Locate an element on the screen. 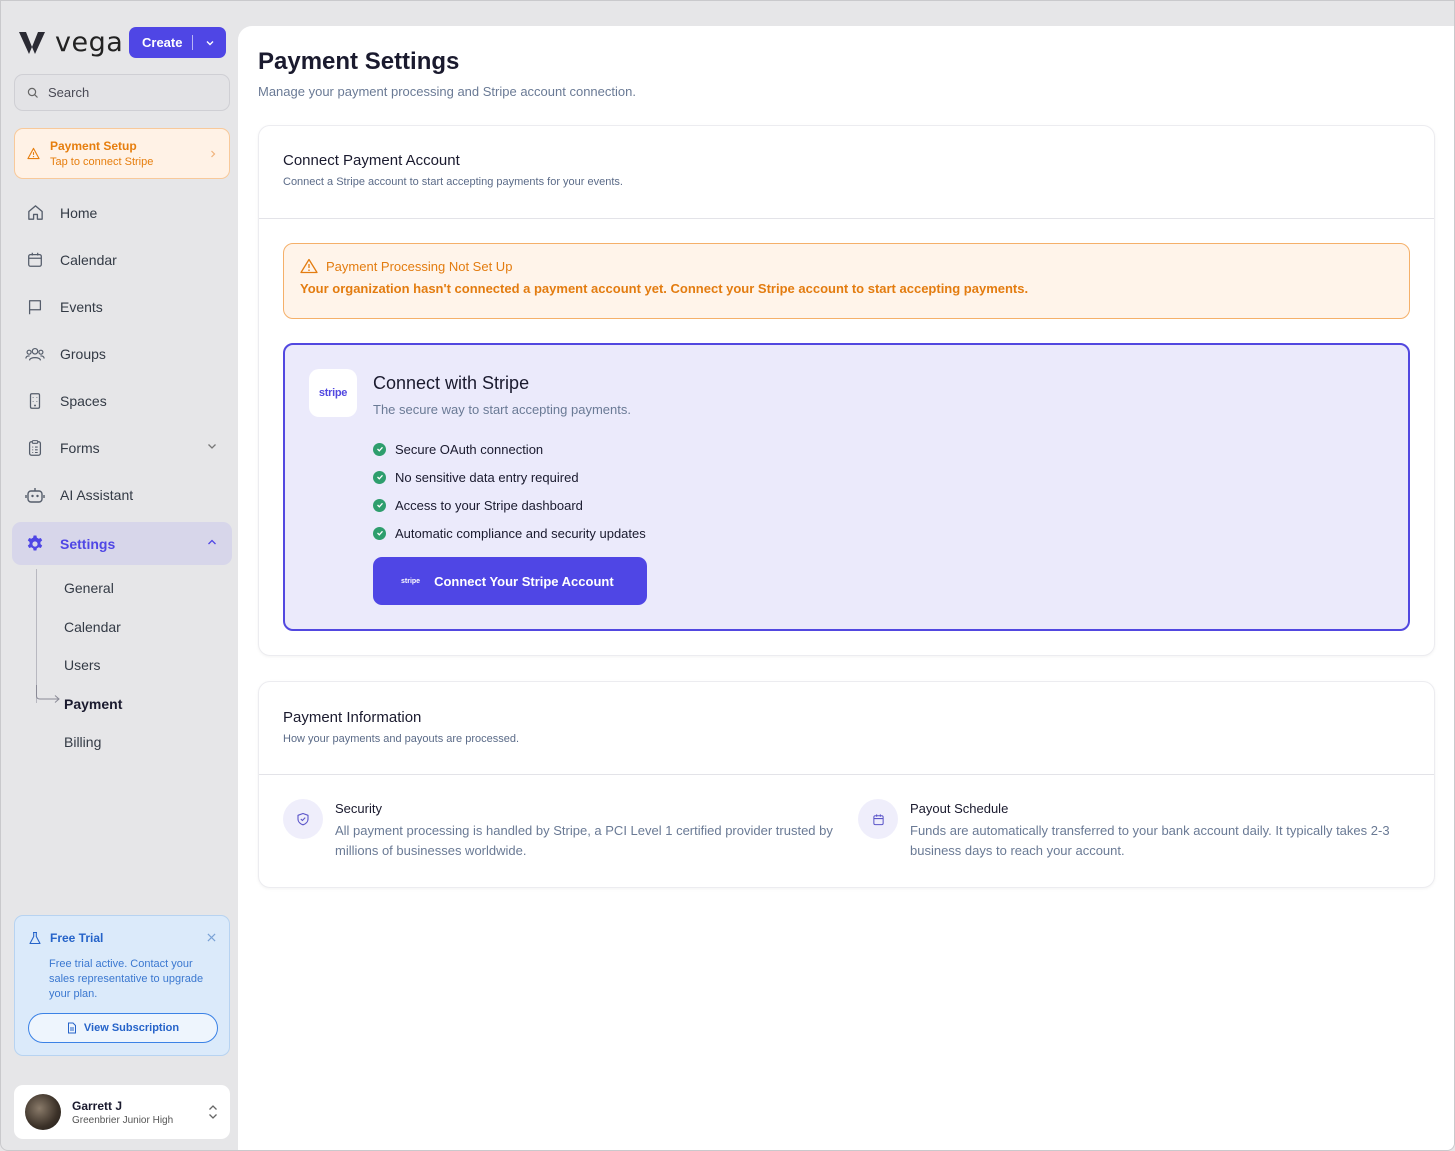 The height and width of the screenshot is (1151, 1455). create-button: Create is located at coordinates (177, 42).